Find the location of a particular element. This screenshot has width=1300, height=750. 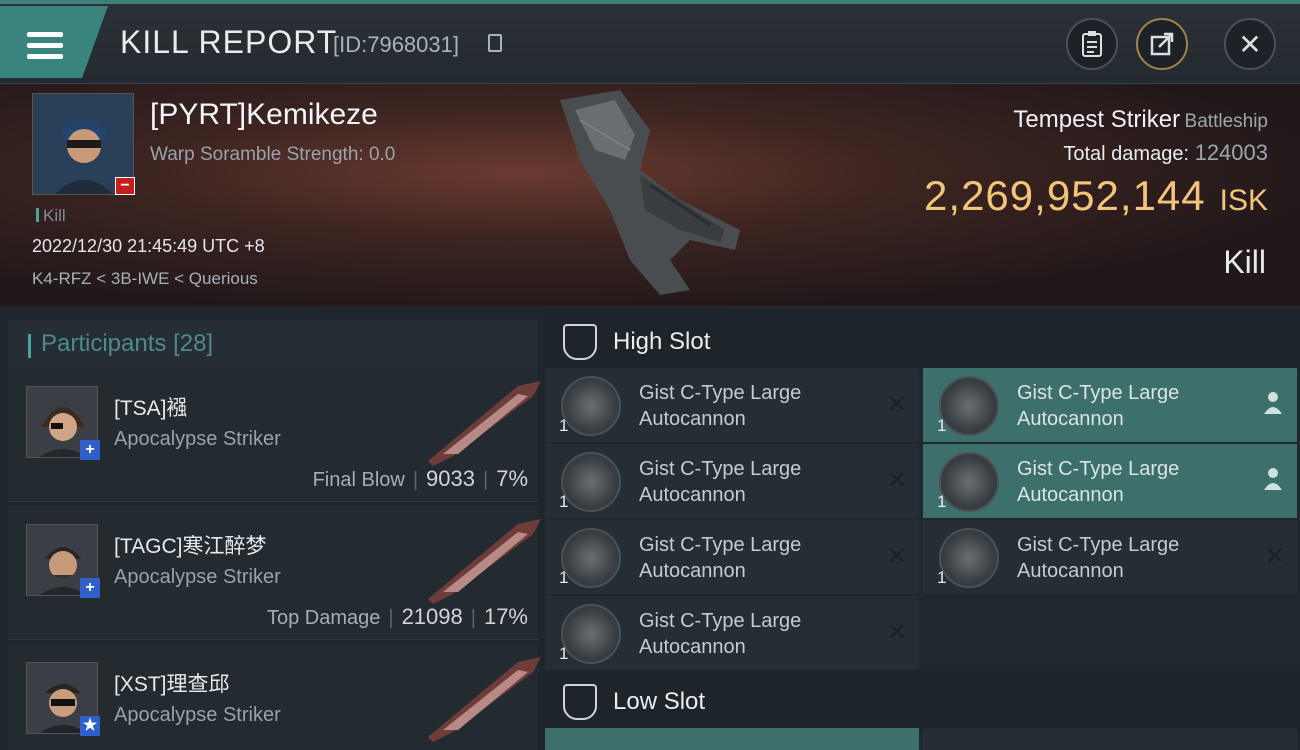

total-damage-value: 124003 is located at coordinates (1231, 152).